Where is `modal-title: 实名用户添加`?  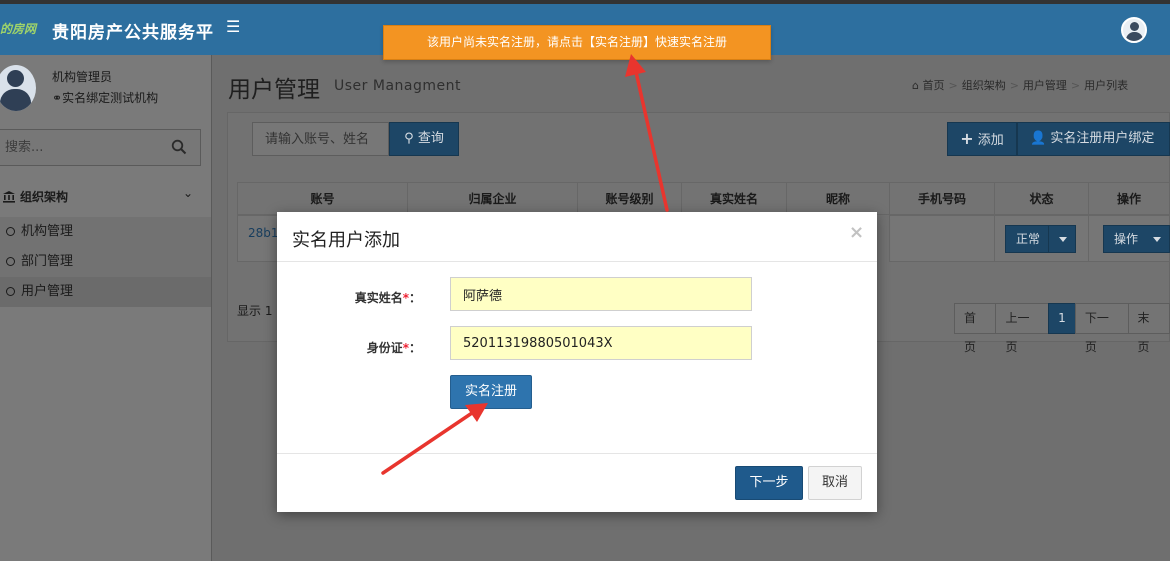
modal-title: 实名用户添加 is located at coordinates (346, 240).